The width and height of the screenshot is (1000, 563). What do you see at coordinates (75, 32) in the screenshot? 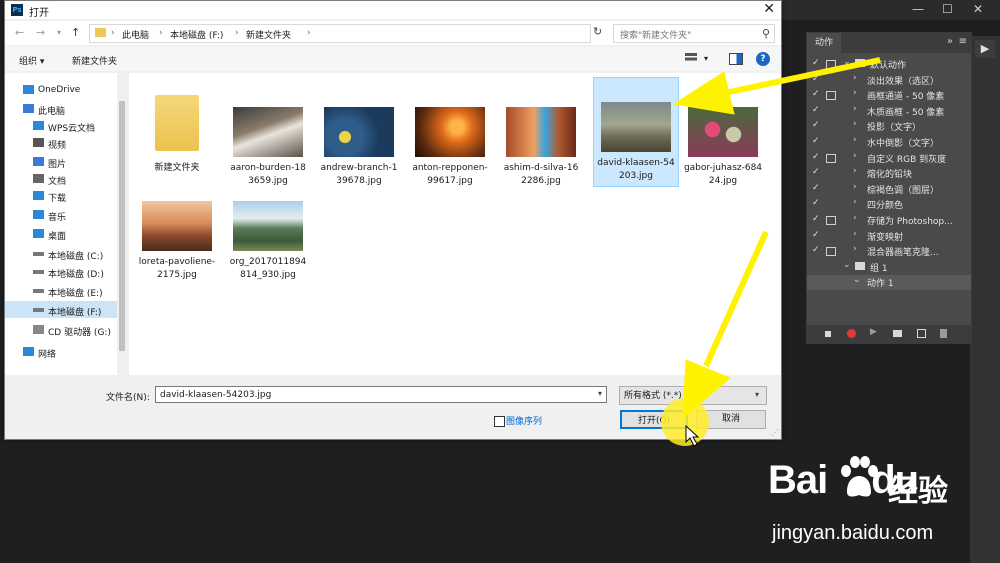
I see `up-icon: ↑` at bounding box center [75, 32].